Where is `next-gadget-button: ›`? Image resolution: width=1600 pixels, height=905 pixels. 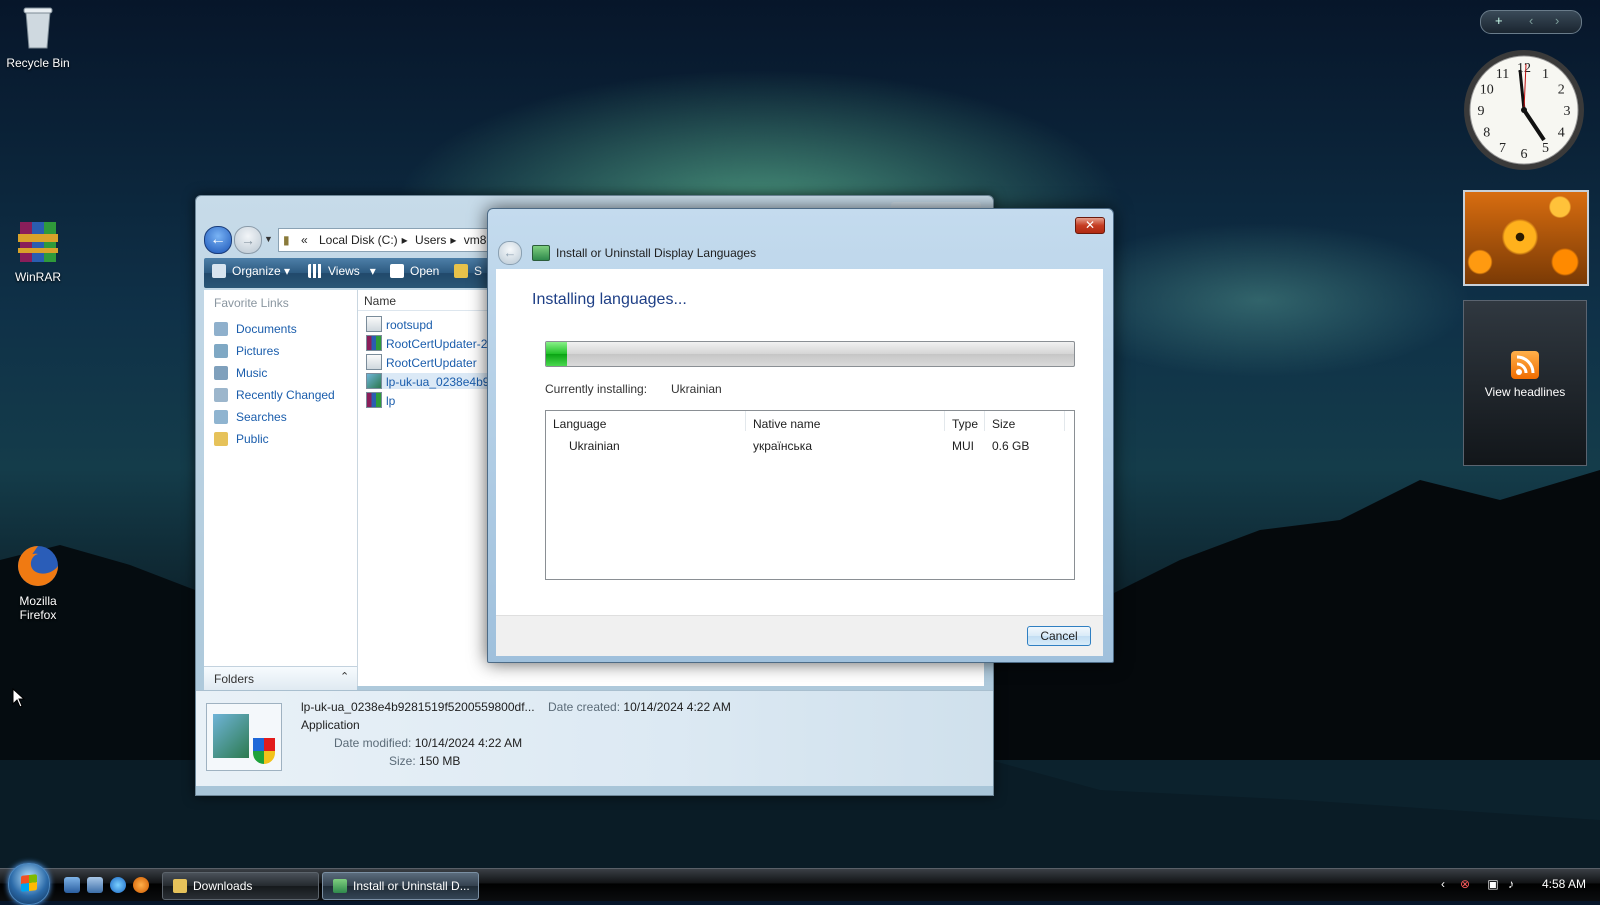
next-gadget-button: › is located at coordinates (1557, 20).